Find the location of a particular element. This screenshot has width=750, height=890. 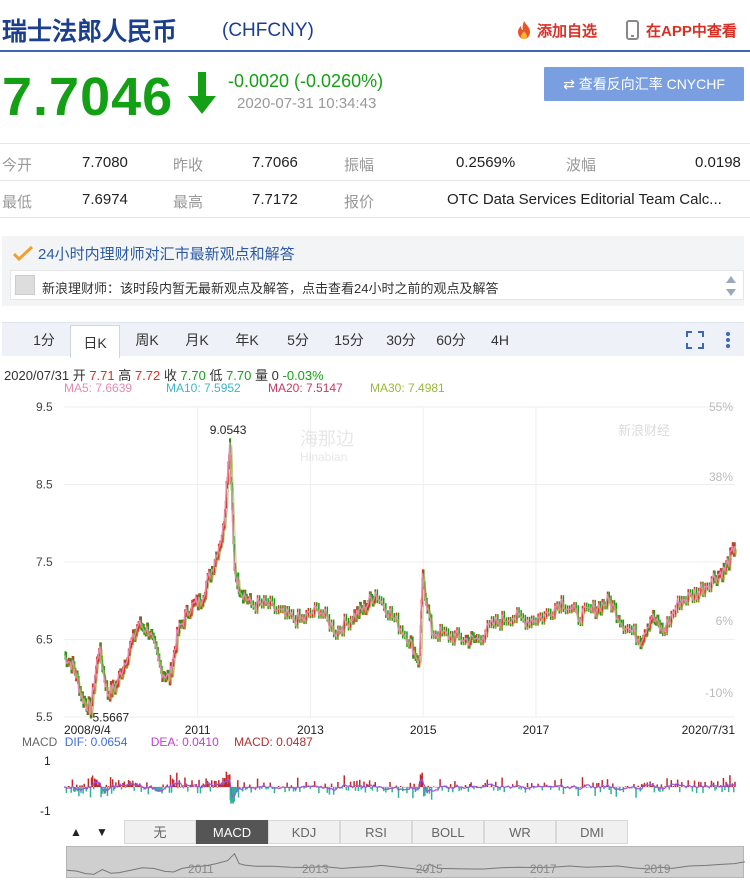

open-label: 今开 is located at coordinates (17, 165).